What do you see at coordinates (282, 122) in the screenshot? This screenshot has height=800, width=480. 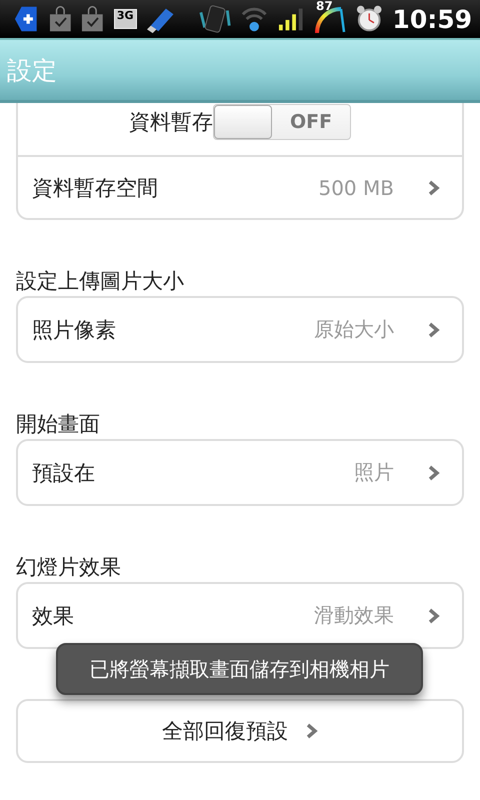 I see `toggle-switch: OFF` at bounding box center [282, 122].